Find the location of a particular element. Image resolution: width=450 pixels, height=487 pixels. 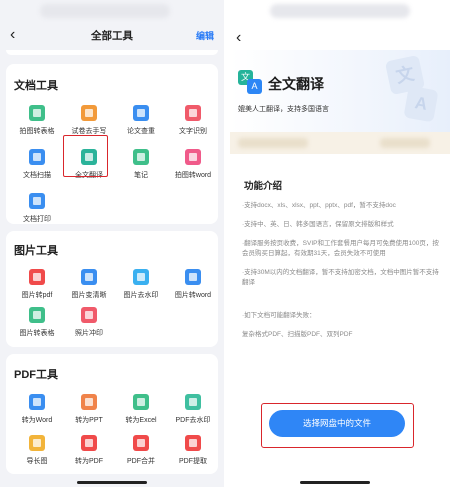

tool-pdf-remove-watermark: PDF去水印 is located at coordinates (193, 409).